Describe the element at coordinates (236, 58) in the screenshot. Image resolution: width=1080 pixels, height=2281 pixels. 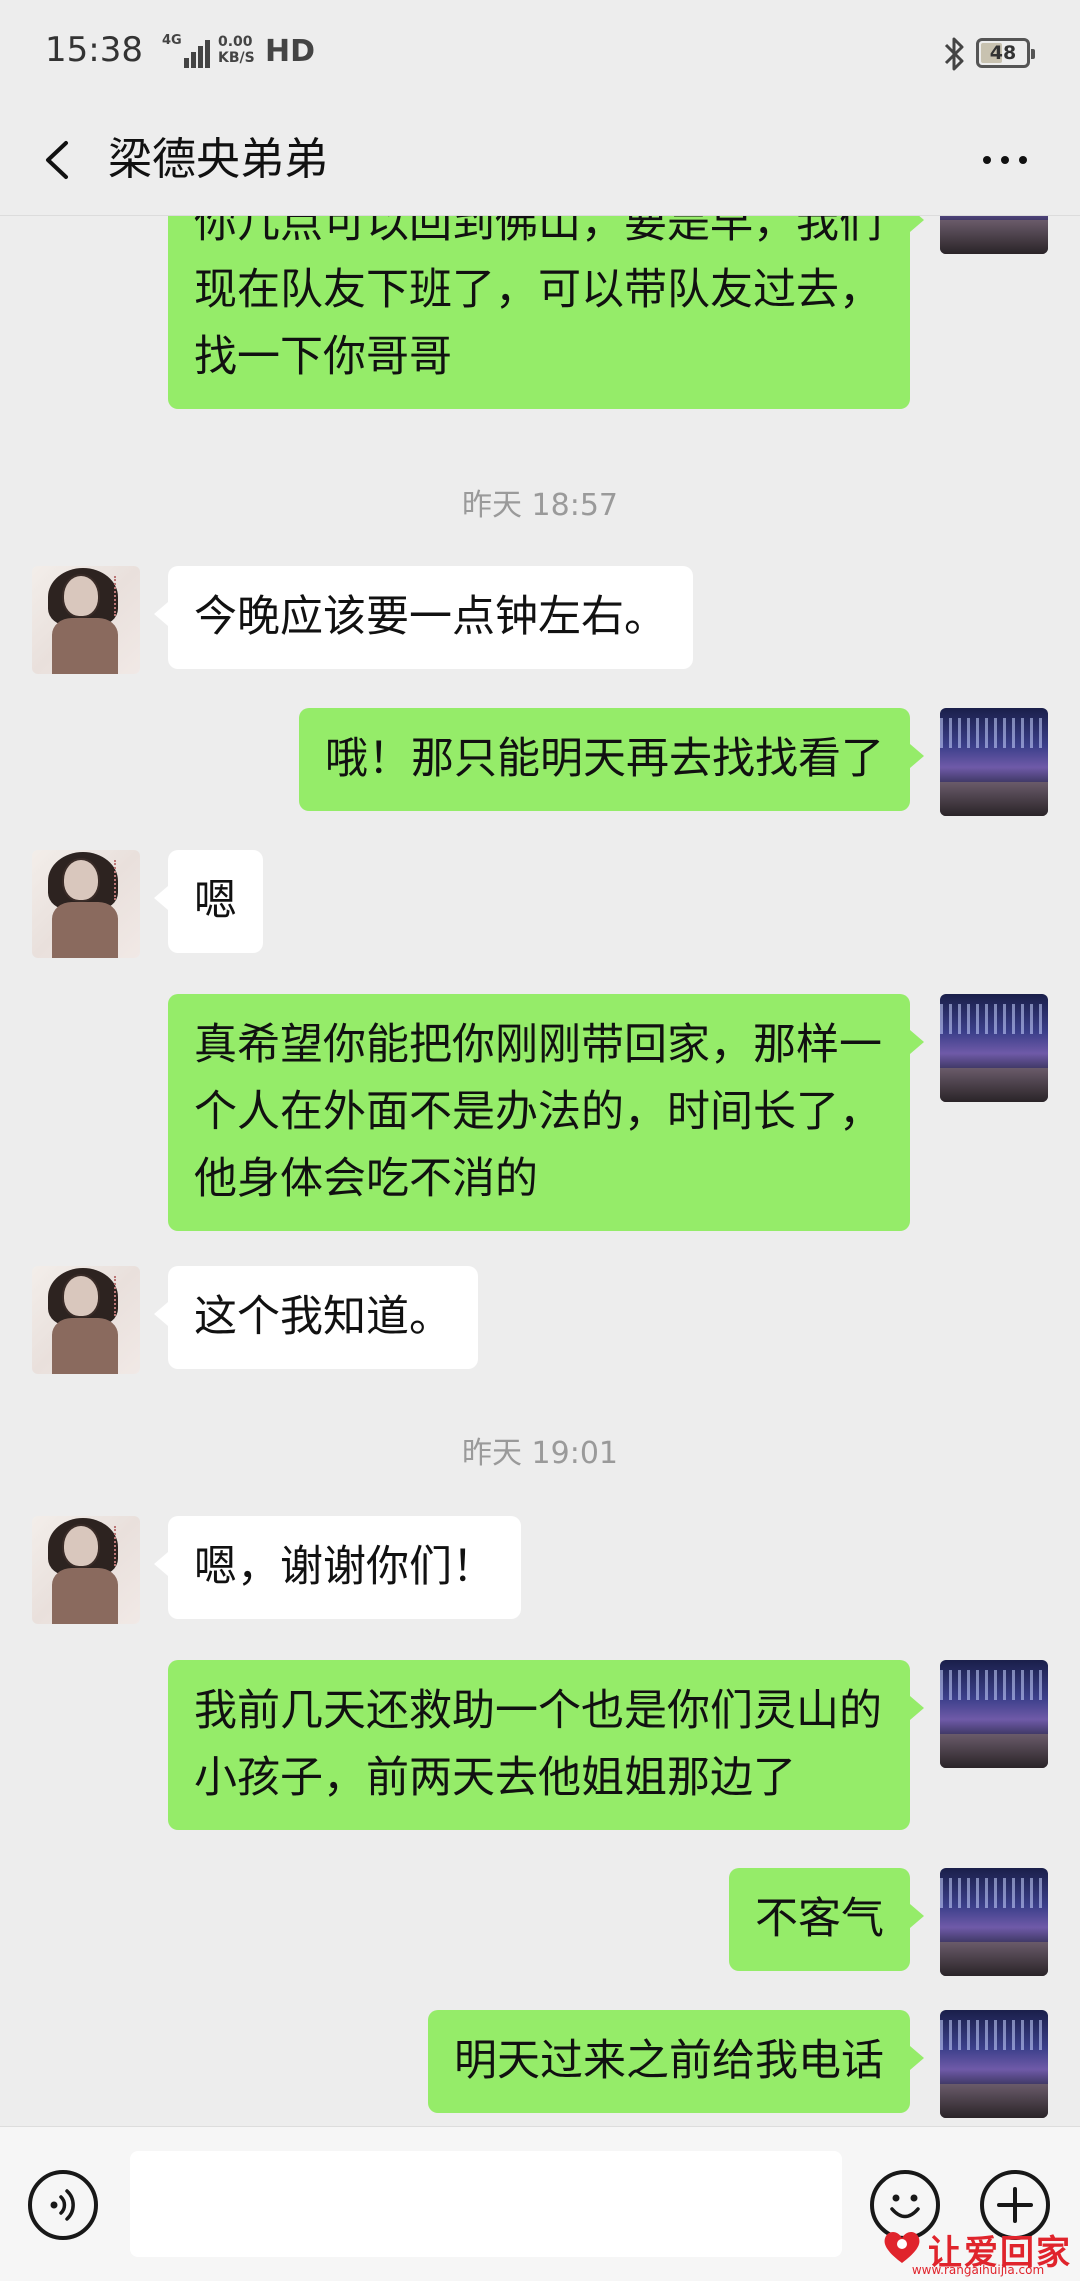
I see `speed-unit: KB/S` at that location.